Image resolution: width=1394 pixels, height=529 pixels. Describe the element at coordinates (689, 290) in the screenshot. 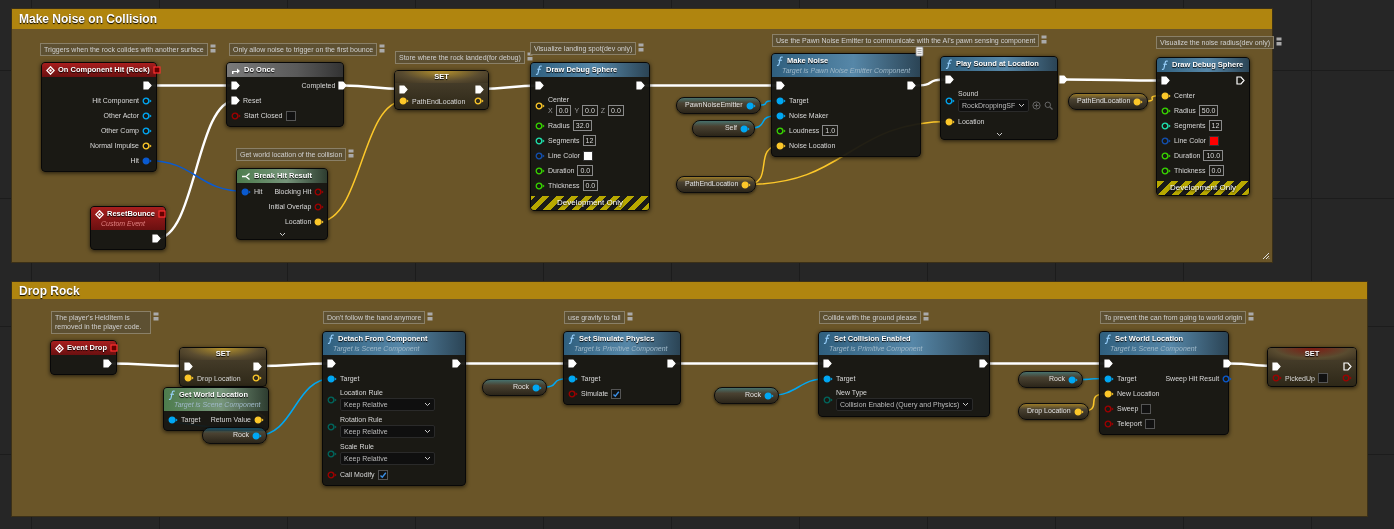

I see `group-title: Drop Rock` at that location.